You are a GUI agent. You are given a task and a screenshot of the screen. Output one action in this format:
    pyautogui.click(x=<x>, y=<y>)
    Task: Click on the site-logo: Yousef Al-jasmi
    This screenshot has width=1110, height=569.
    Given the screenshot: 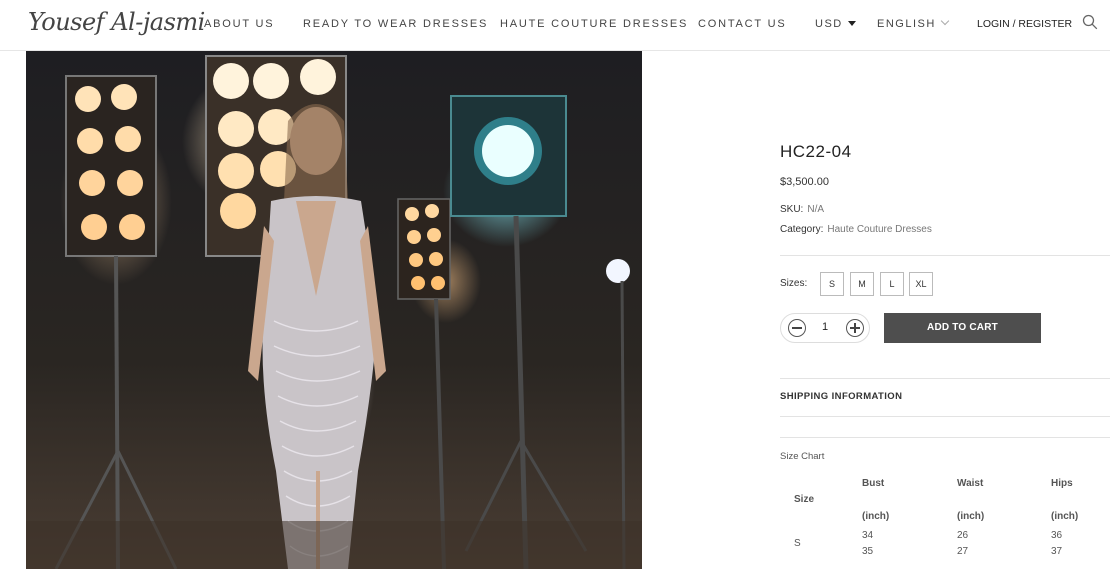 What is the action you would take?
    pyautogui.click(x=116, y=22)
    